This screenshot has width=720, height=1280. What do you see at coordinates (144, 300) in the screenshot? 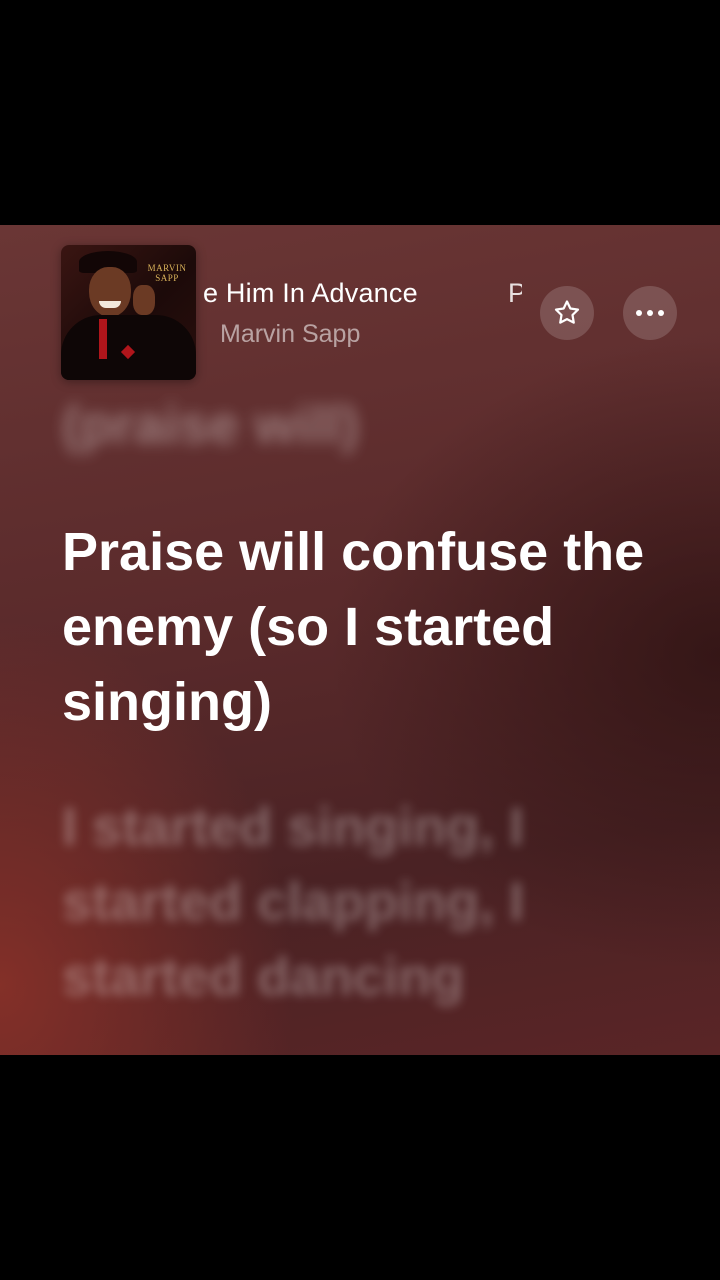
I see `album-art-hand` at bounding box center [144, 300].